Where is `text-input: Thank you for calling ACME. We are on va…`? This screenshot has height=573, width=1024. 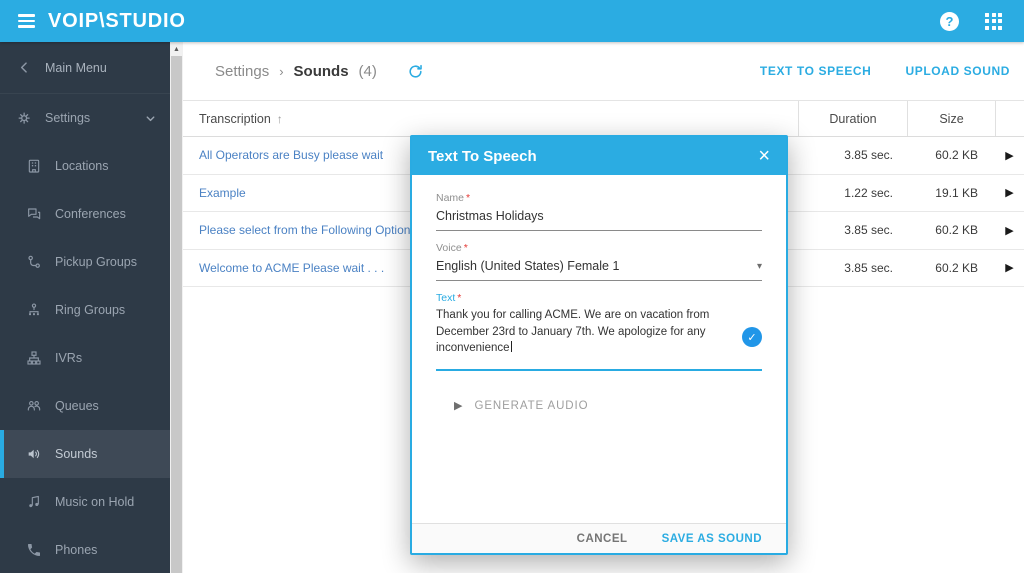
text-input: Thank you for calling ACME. We are on va… is located at coordinates (599, 332).